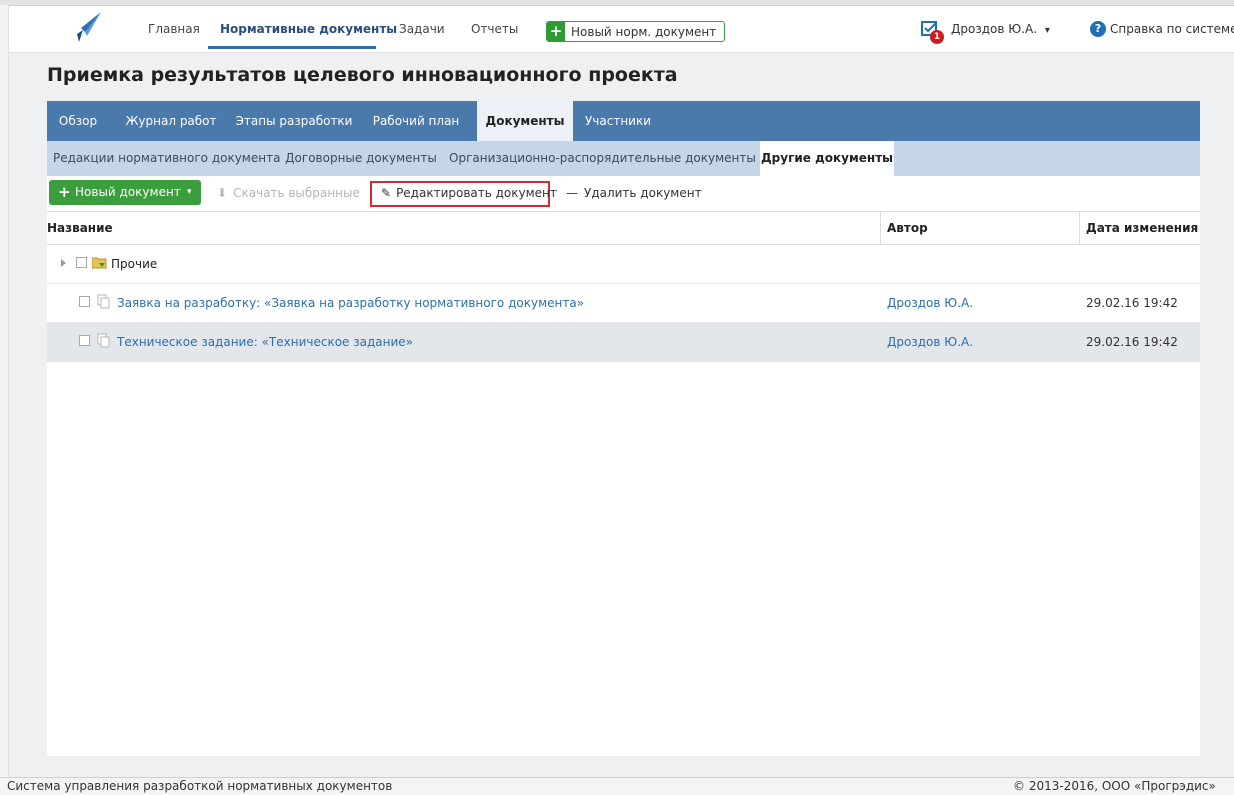 The image size is (1234, 795). I want to click on subtab-normative-editions: Редакции нормативного документа, so click(166, 158).